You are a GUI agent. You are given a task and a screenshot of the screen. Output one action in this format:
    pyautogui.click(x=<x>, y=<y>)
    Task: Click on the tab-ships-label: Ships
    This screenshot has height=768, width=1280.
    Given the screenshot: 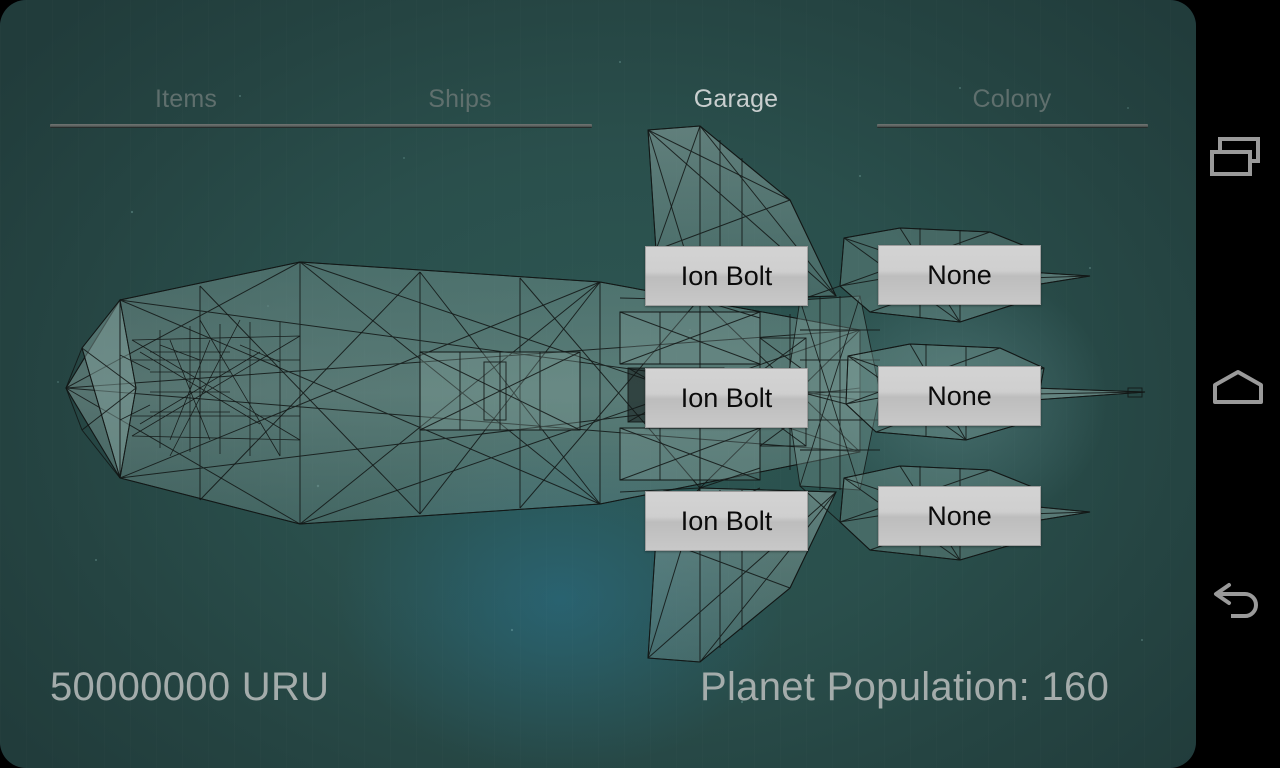 What is the action you would take?
    pyautogui.click(x=460, y=99)
    